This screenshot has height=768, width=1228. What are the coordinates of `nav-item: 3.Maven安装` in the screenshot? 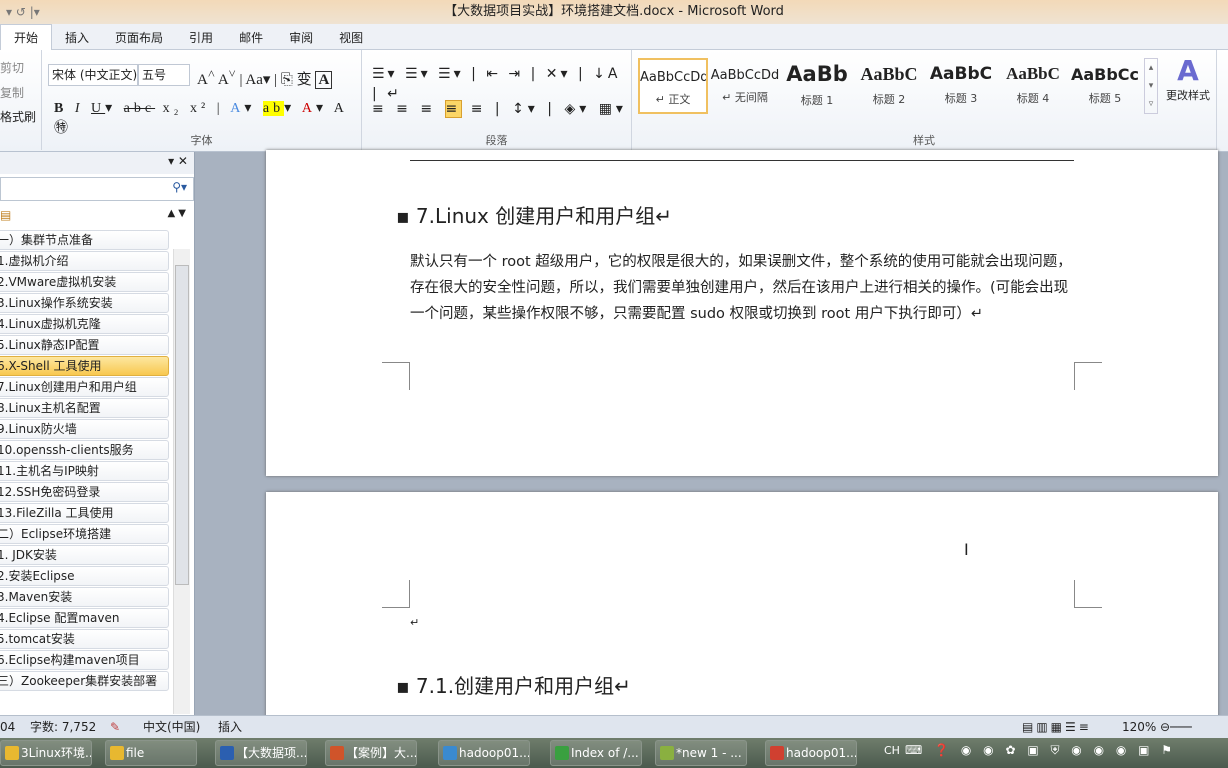 It's located at (84, 597).